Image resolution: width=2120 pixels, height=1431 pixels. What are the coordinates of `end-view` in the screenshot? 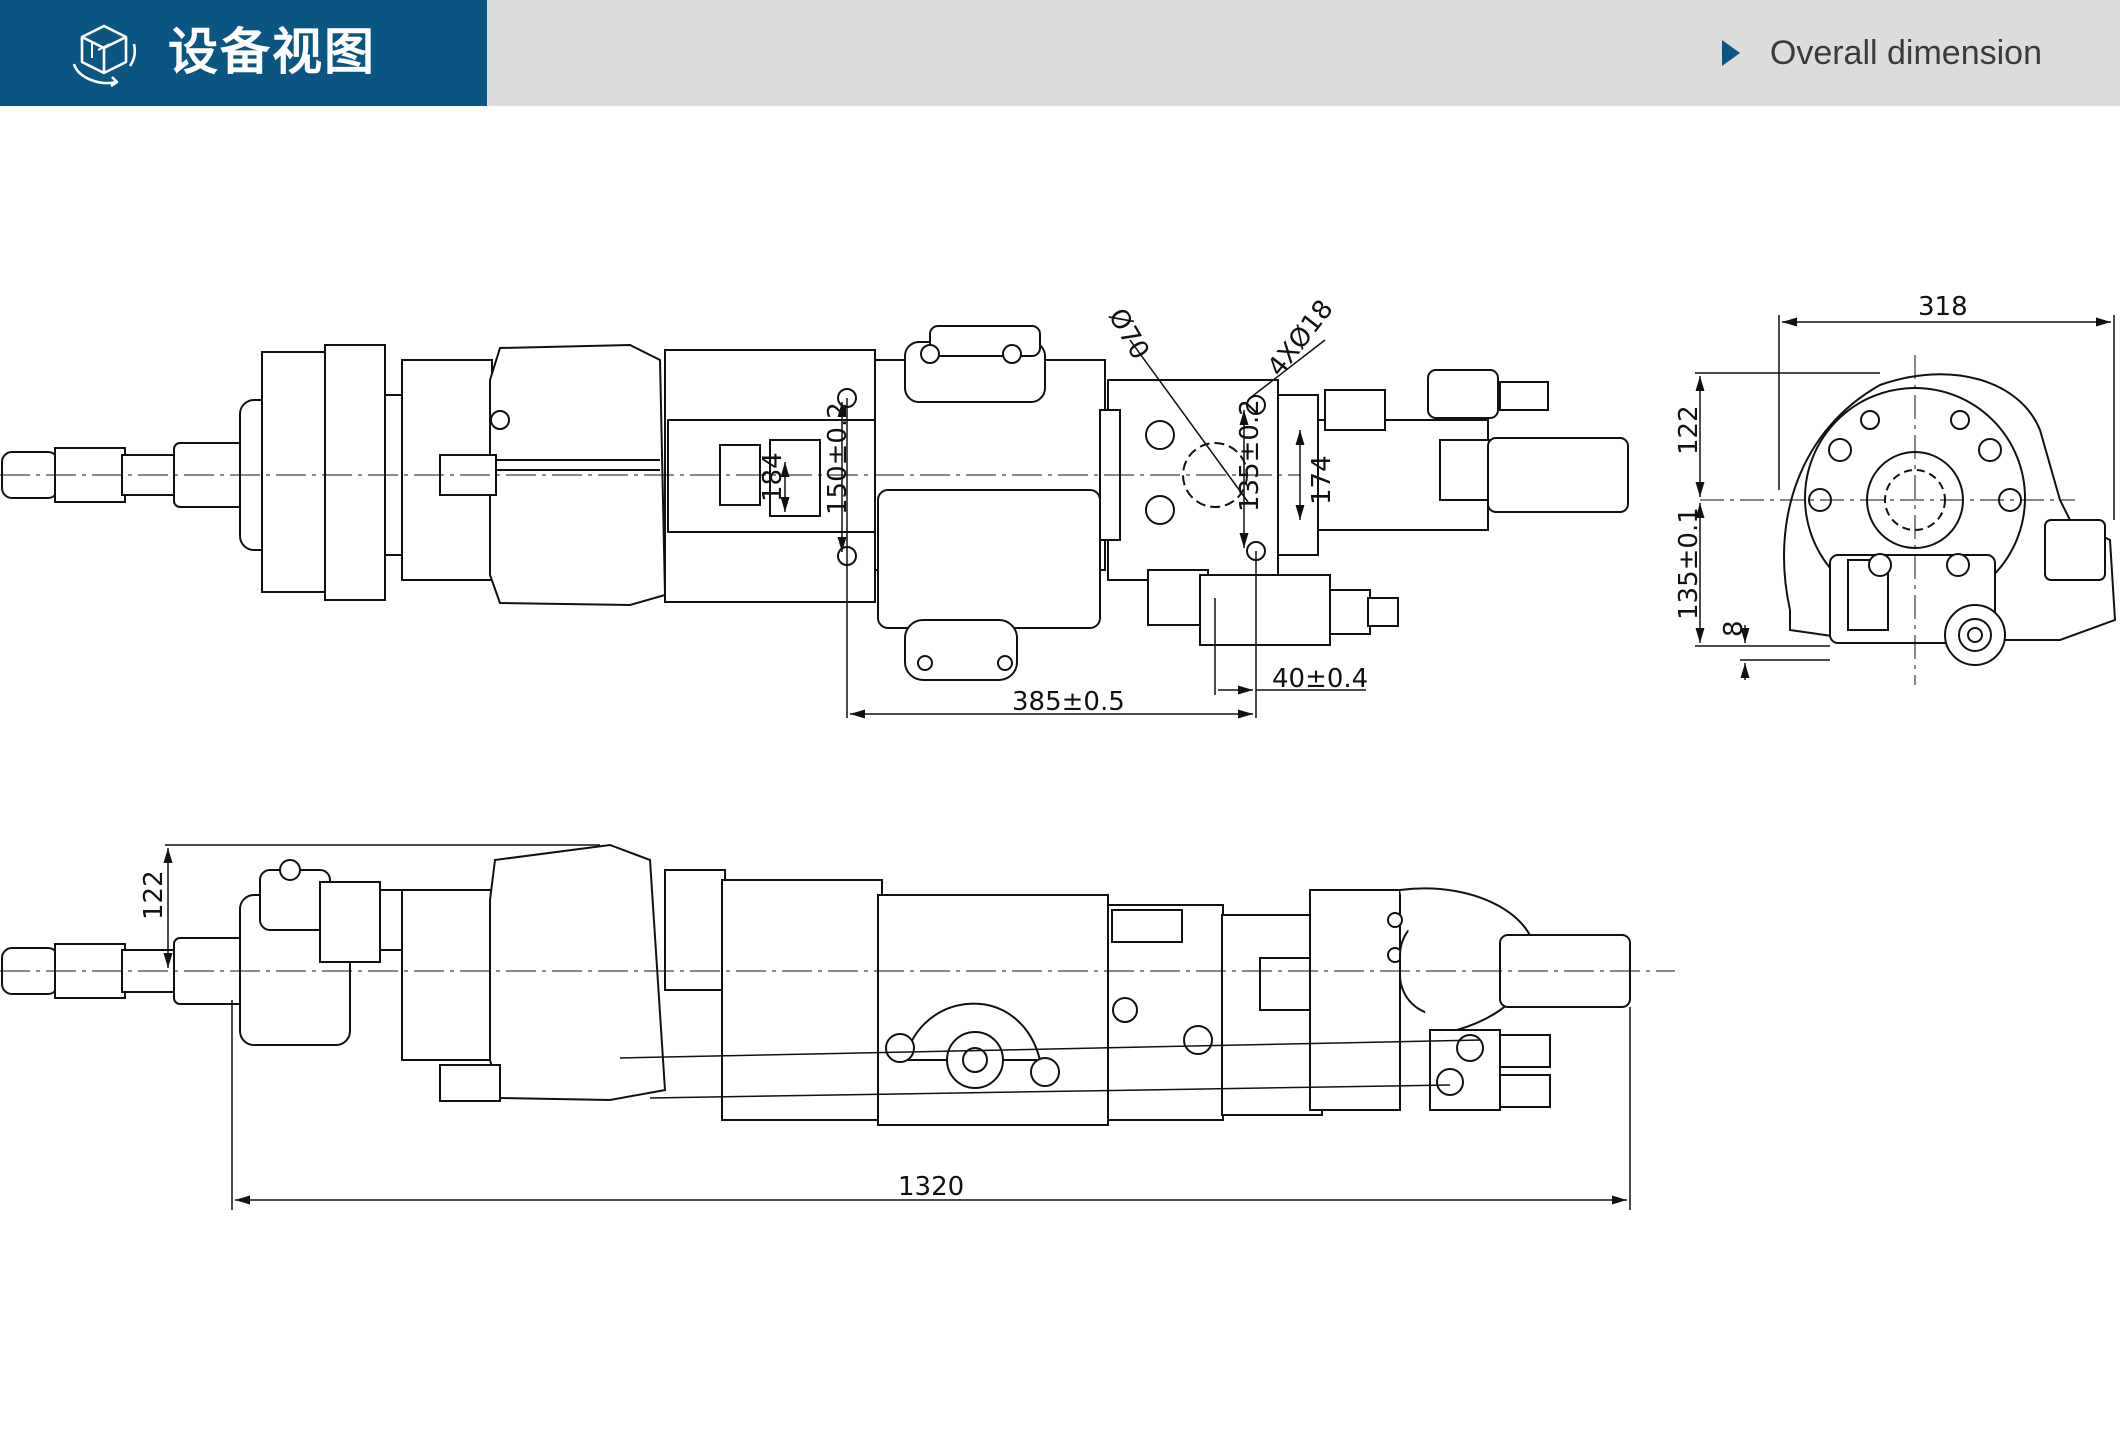 It's located at (1908, 520).